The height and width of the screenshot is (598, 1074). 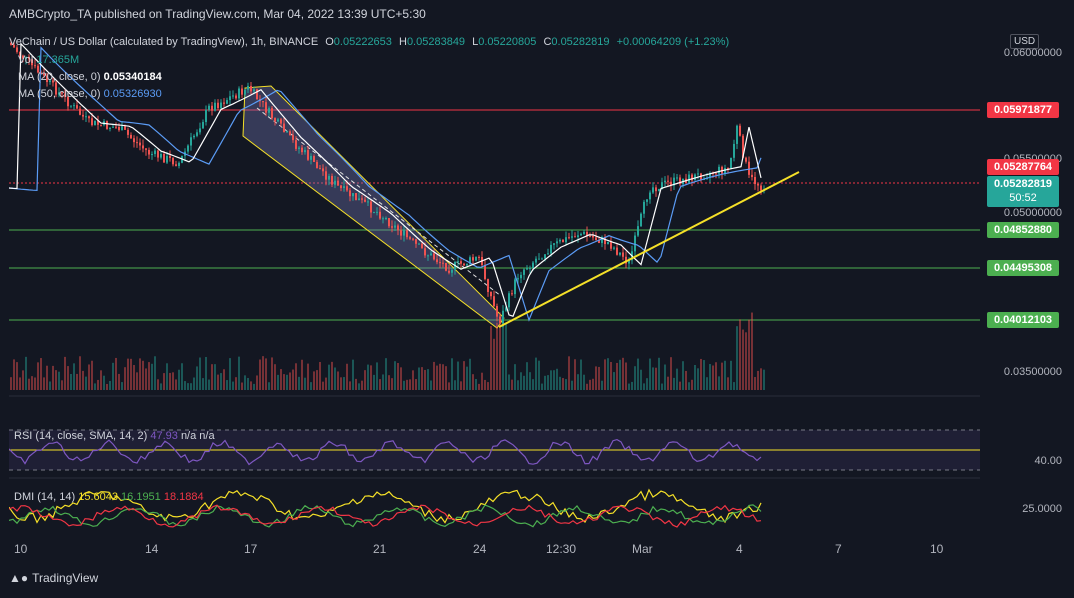 What do you see at coordinates (436, 42) in the screenshot?
I see `high-value: 0.05283849` at bounding box center [436, 42].